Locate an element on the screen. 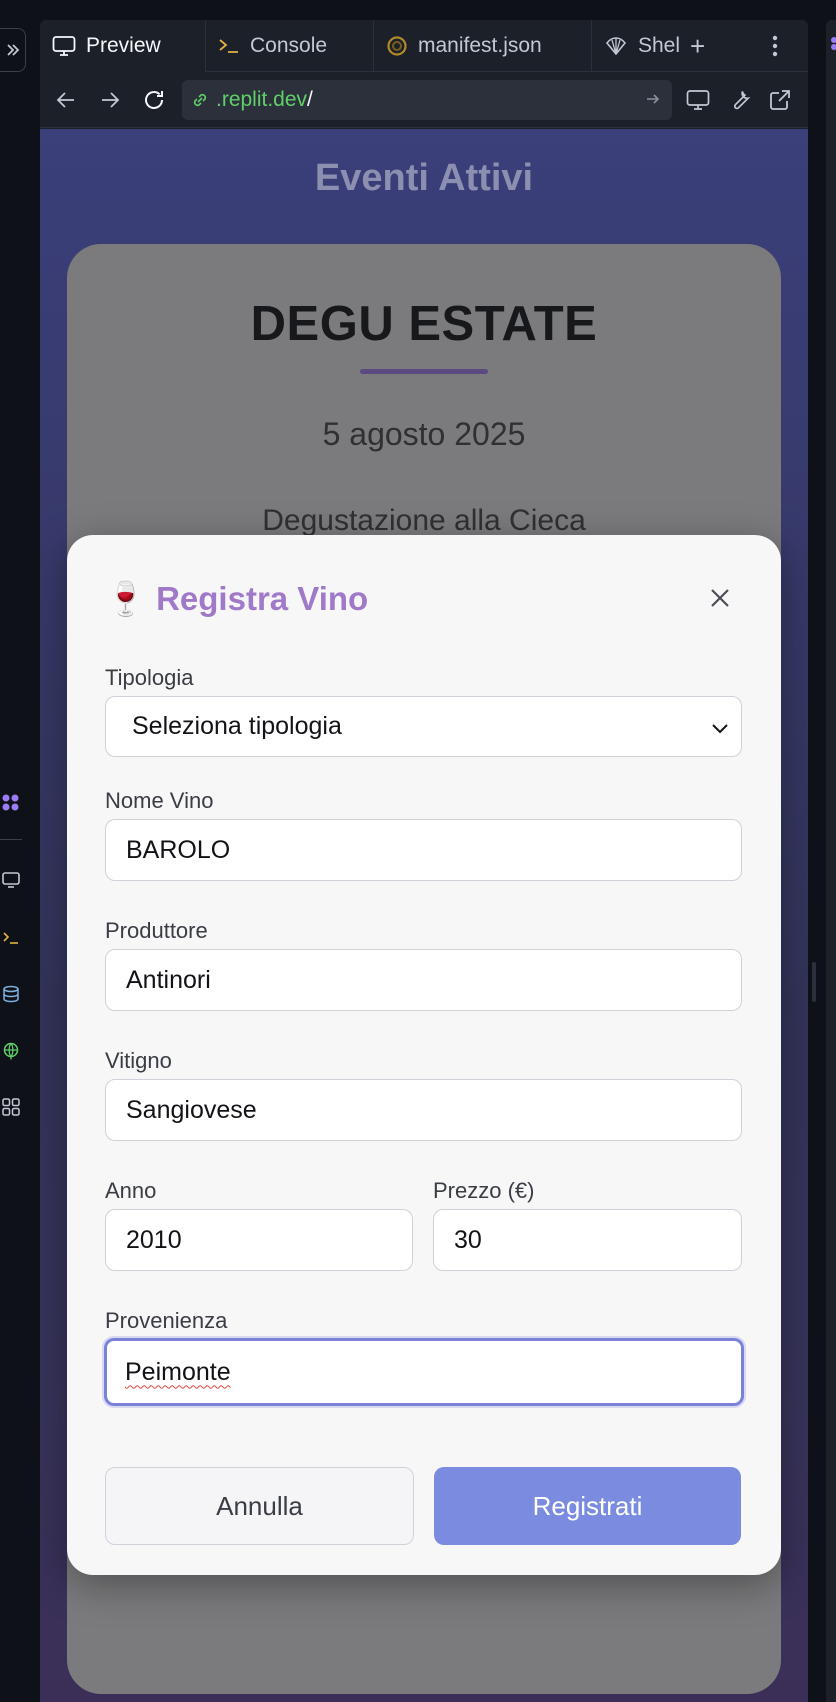 Image resolution: width=836 pixels, height=1702 pixels. json-icon is located at coordinates (397, 46).